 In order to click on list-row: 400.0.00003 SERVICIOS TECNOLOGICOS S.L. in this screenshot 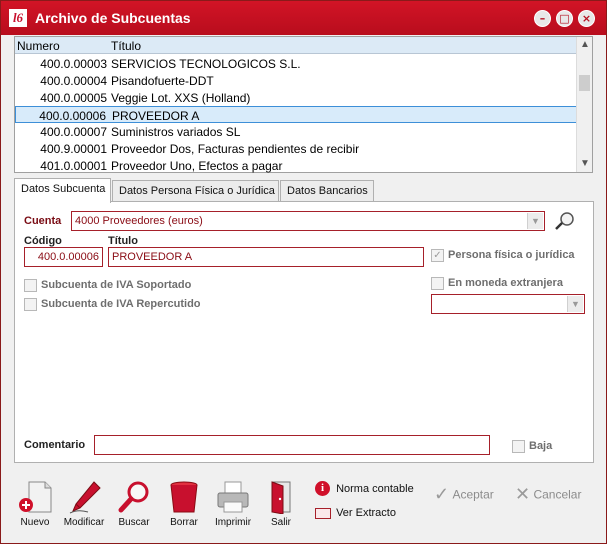, I will do `click(296, 63)`.